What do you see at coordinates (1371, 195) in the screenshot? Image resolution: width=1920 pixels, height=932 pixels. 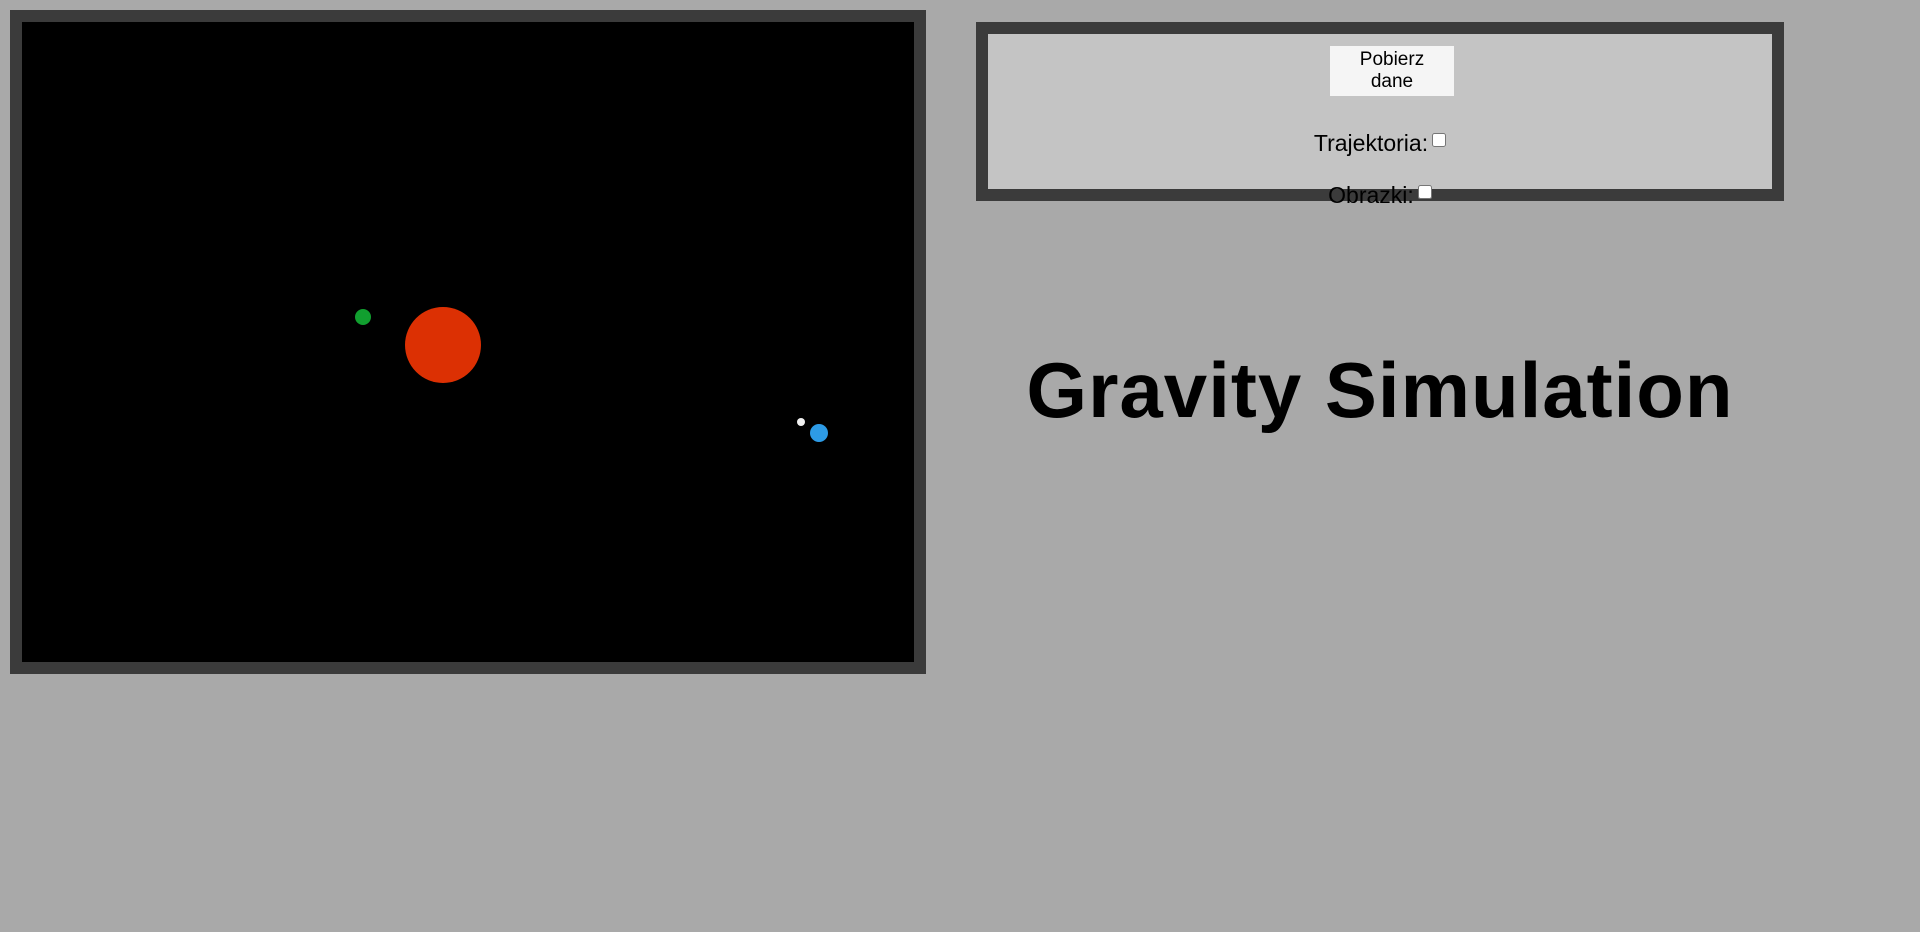 I see `images-label: Obrazki:` at bounding box center [1371, 195].